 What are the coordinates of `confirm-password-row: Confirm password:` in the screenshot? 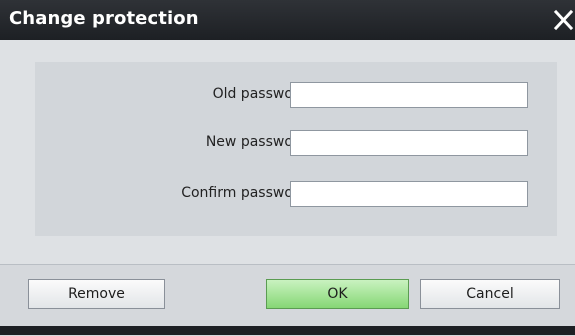 It's located at (296, 194).